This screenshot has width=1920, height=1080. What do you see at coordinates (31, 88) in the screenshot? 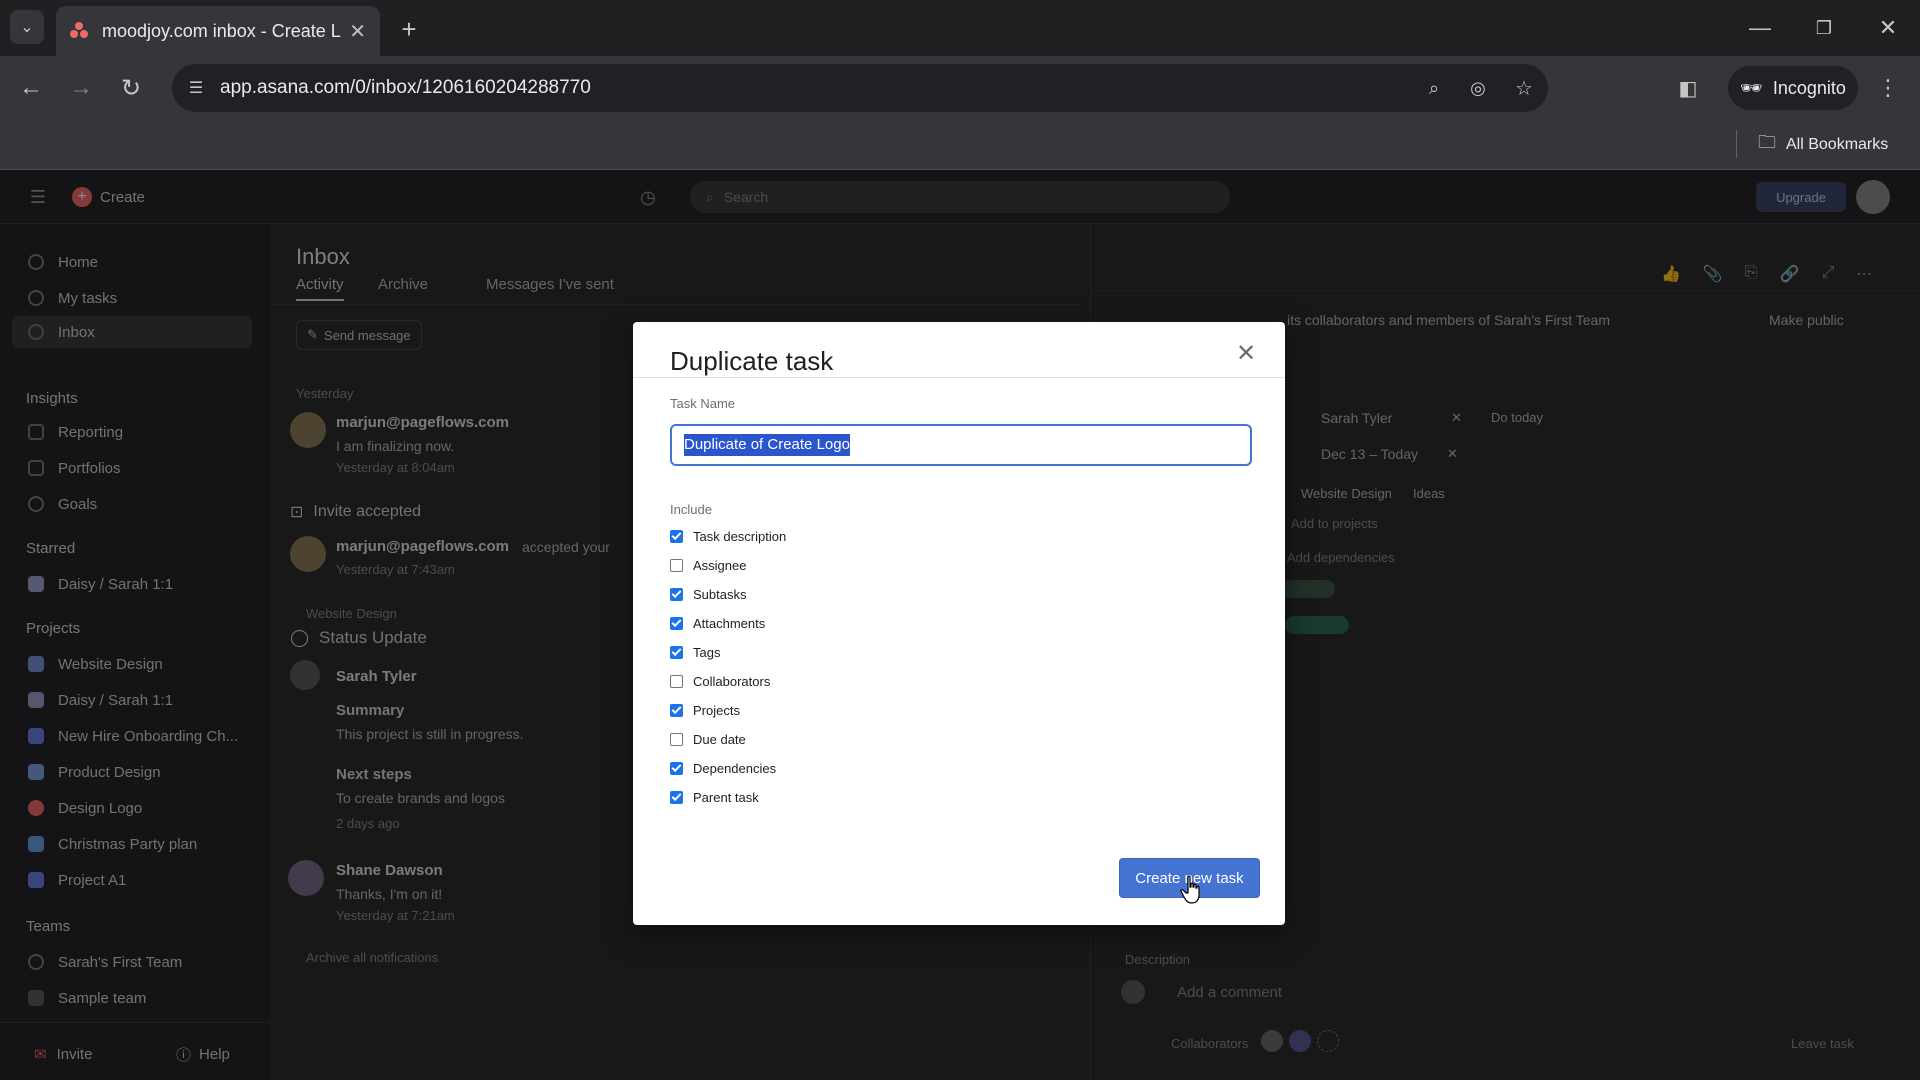
I see `back-icon: ←` at bounding box center [31, 88].